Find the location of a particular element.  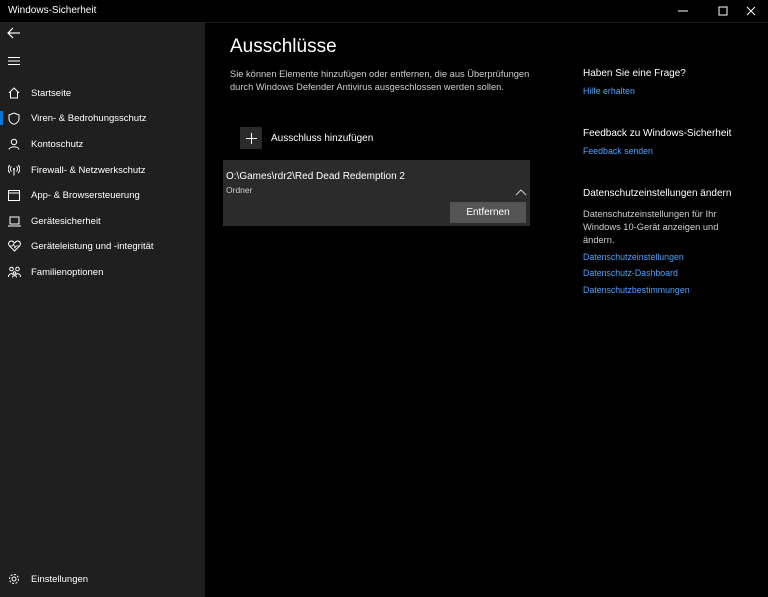

chevron-up-icon is located at coordinates (521, 189).